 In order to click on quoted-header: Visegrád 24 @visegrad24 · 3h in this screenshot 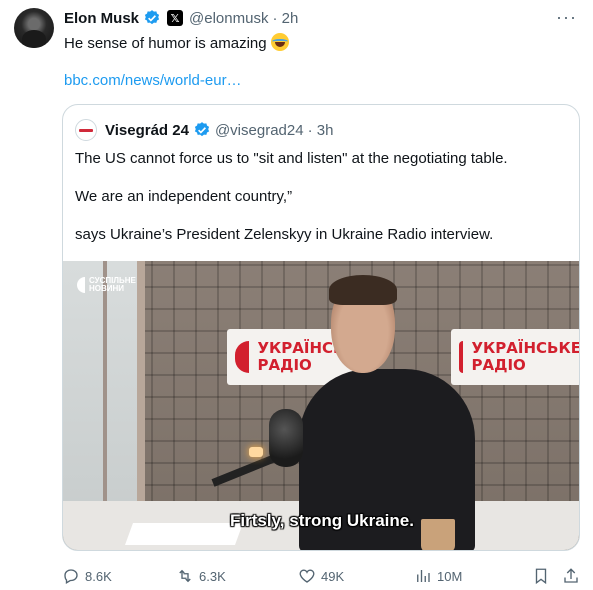, I will do `click(204, 130)`.